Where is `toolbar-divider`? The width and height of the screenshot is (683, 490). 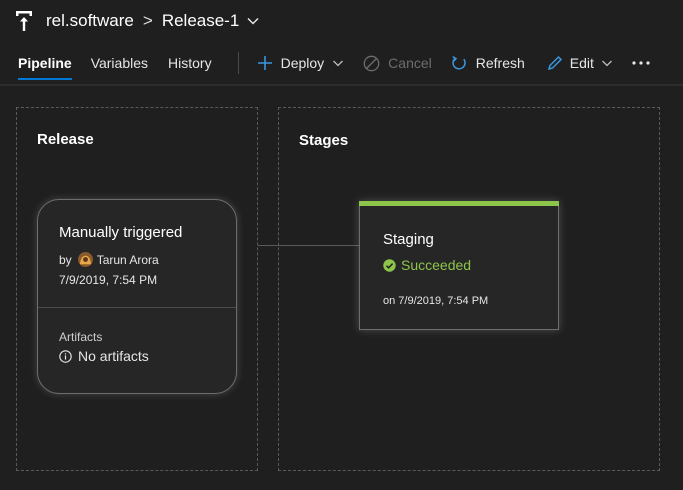 toolbar-divider is located at coordinates (238, 63).